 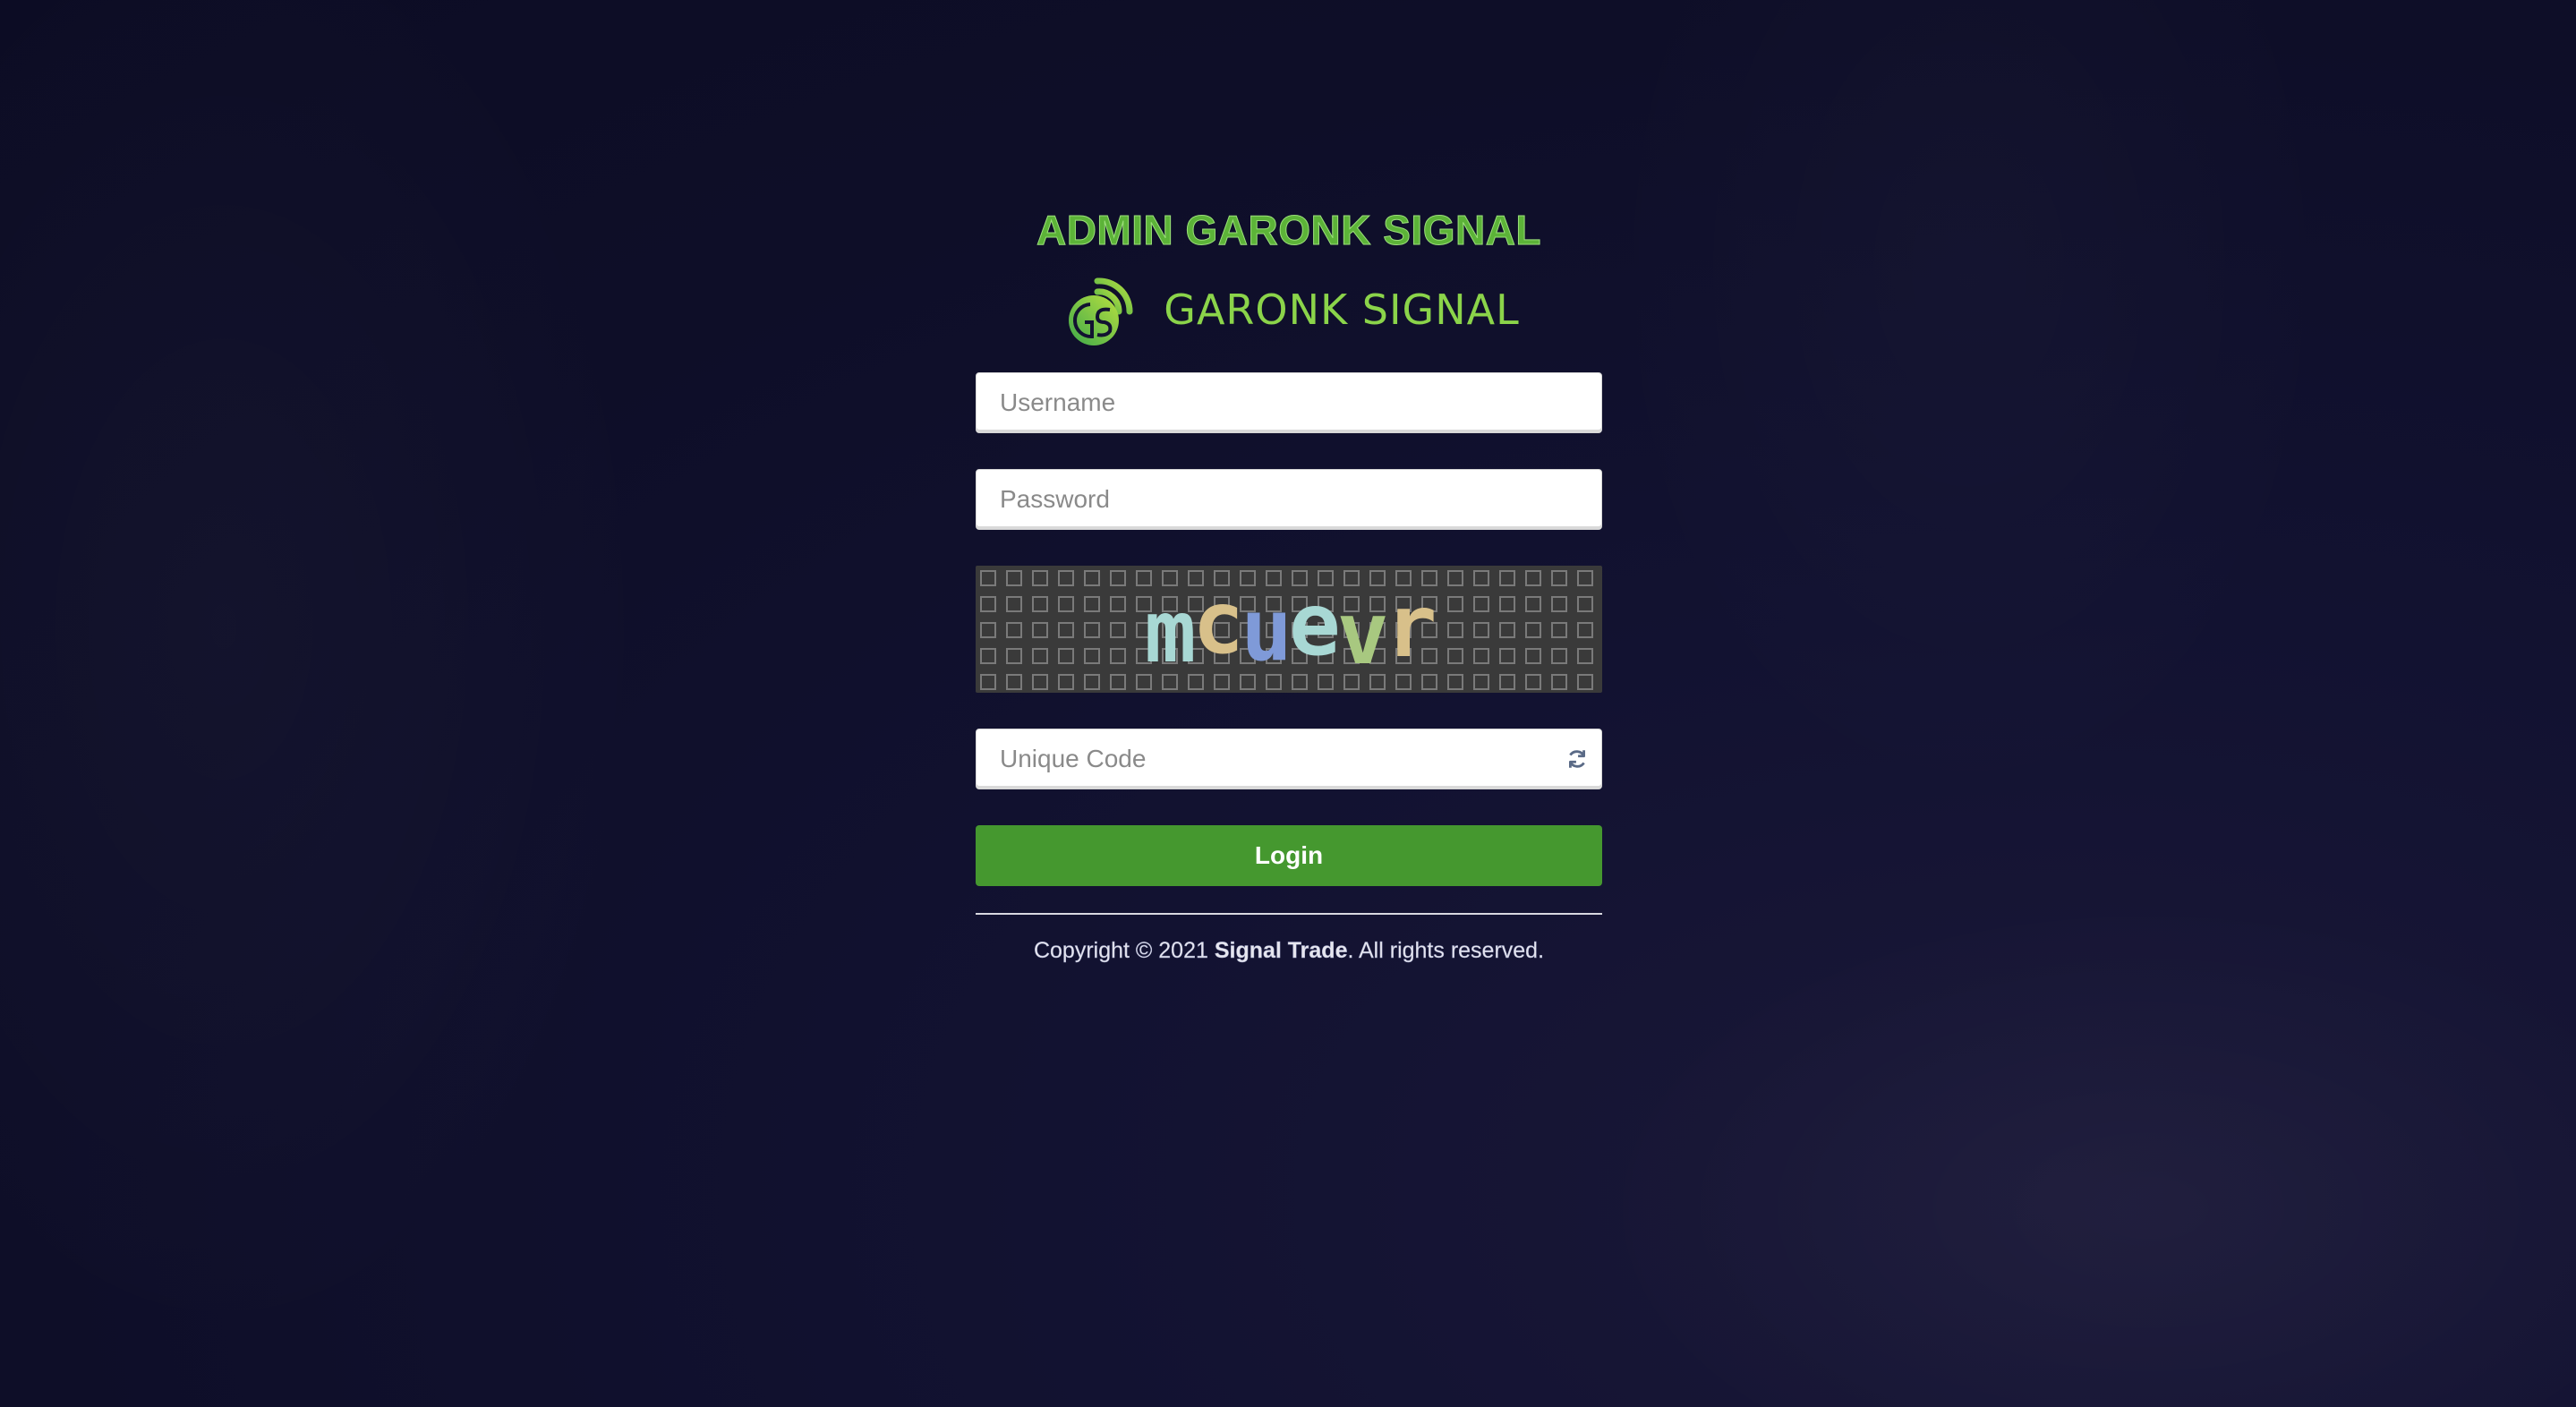 What do you see at coordinates (1446, 950) in the screenshot?
I see `copyright-suffix: . All rights reserved.` at bounding box center [1446, 950].